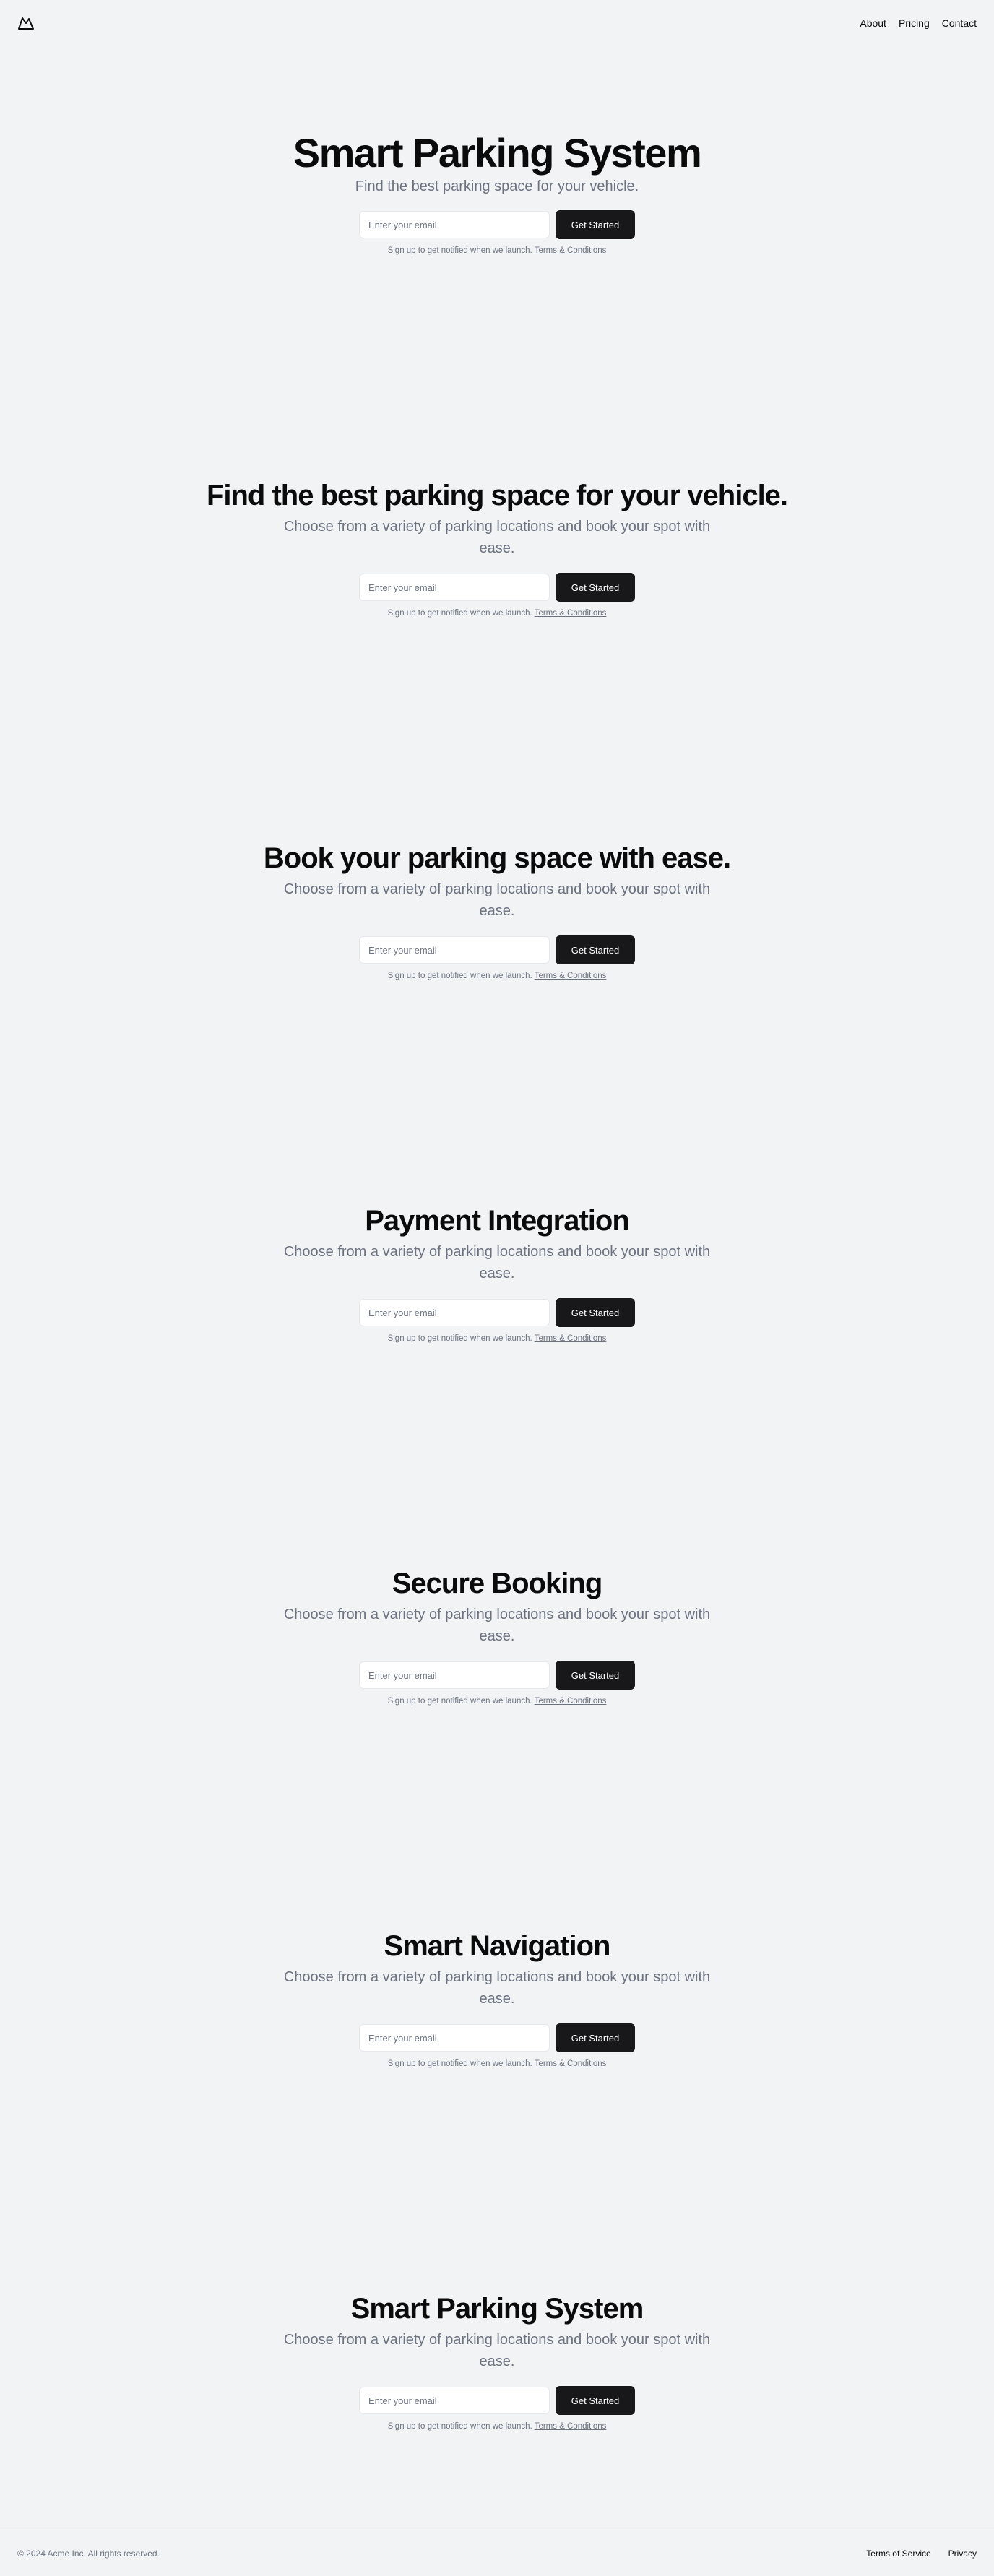 The height and width of the screenshot is (2576, 994). I want to click on nav-link-about: About, so click(873, 23).